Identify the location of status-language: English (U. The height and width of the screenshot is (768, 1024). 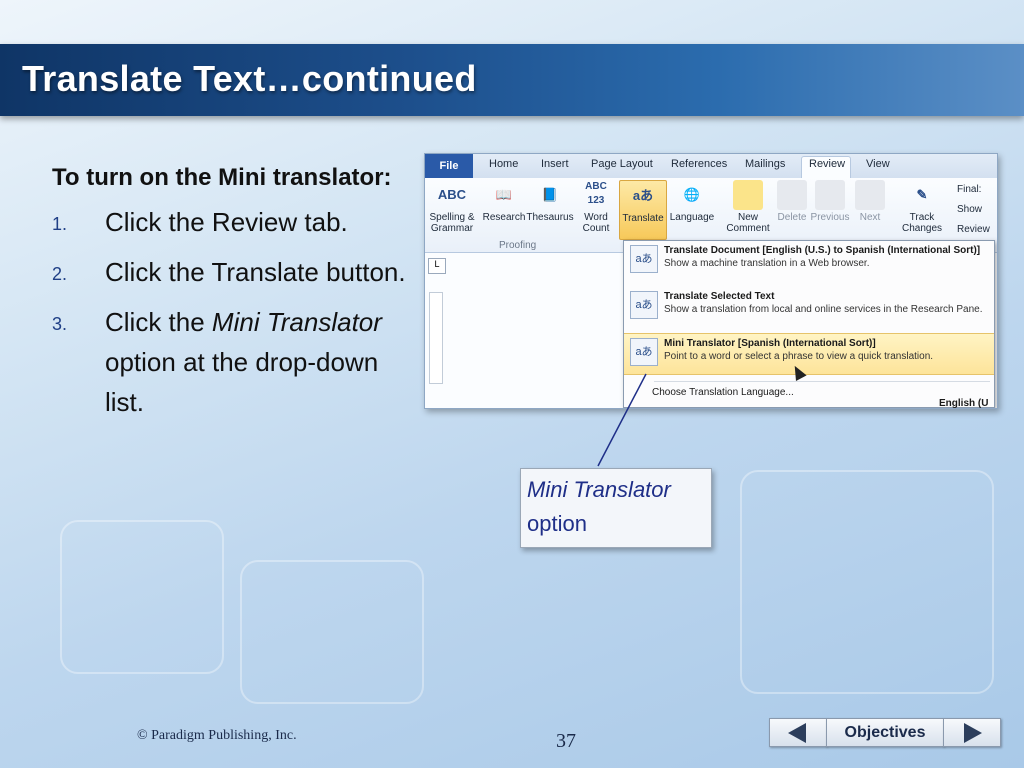
(964, 403).